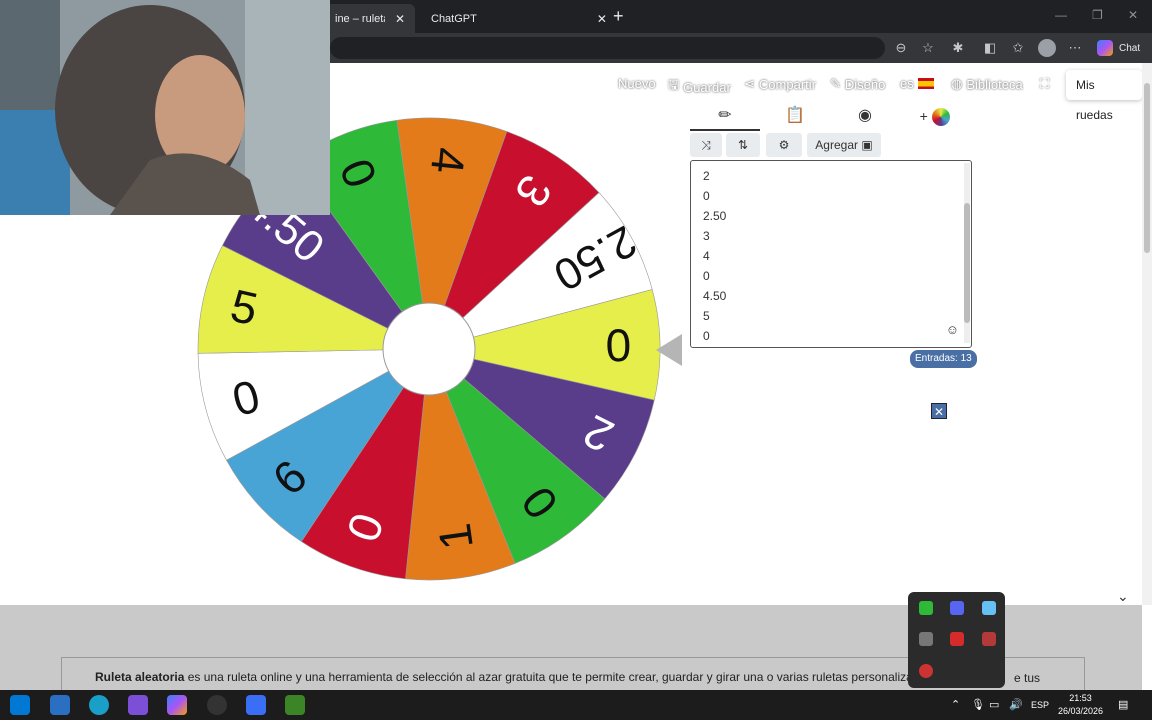 The image size is (1152, 720). Describe the element at coordinates (618, 345) in the screenshot. I see `wheel-segment-label: 0` at that location.